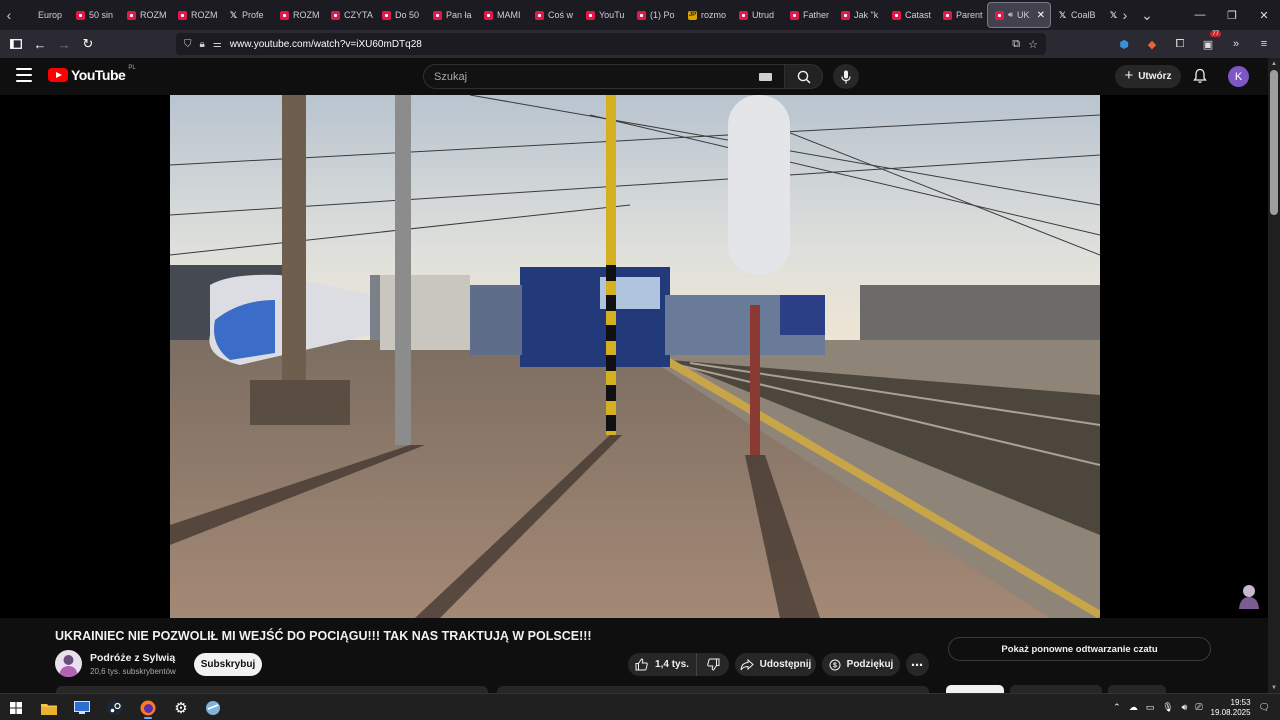  I want to click on system-tray: ⌃ ☁ ▭ 🎙︎ 🔊︎ ⎚ 19:53 19.08.2025 🗨︎, so click(1196, 707).